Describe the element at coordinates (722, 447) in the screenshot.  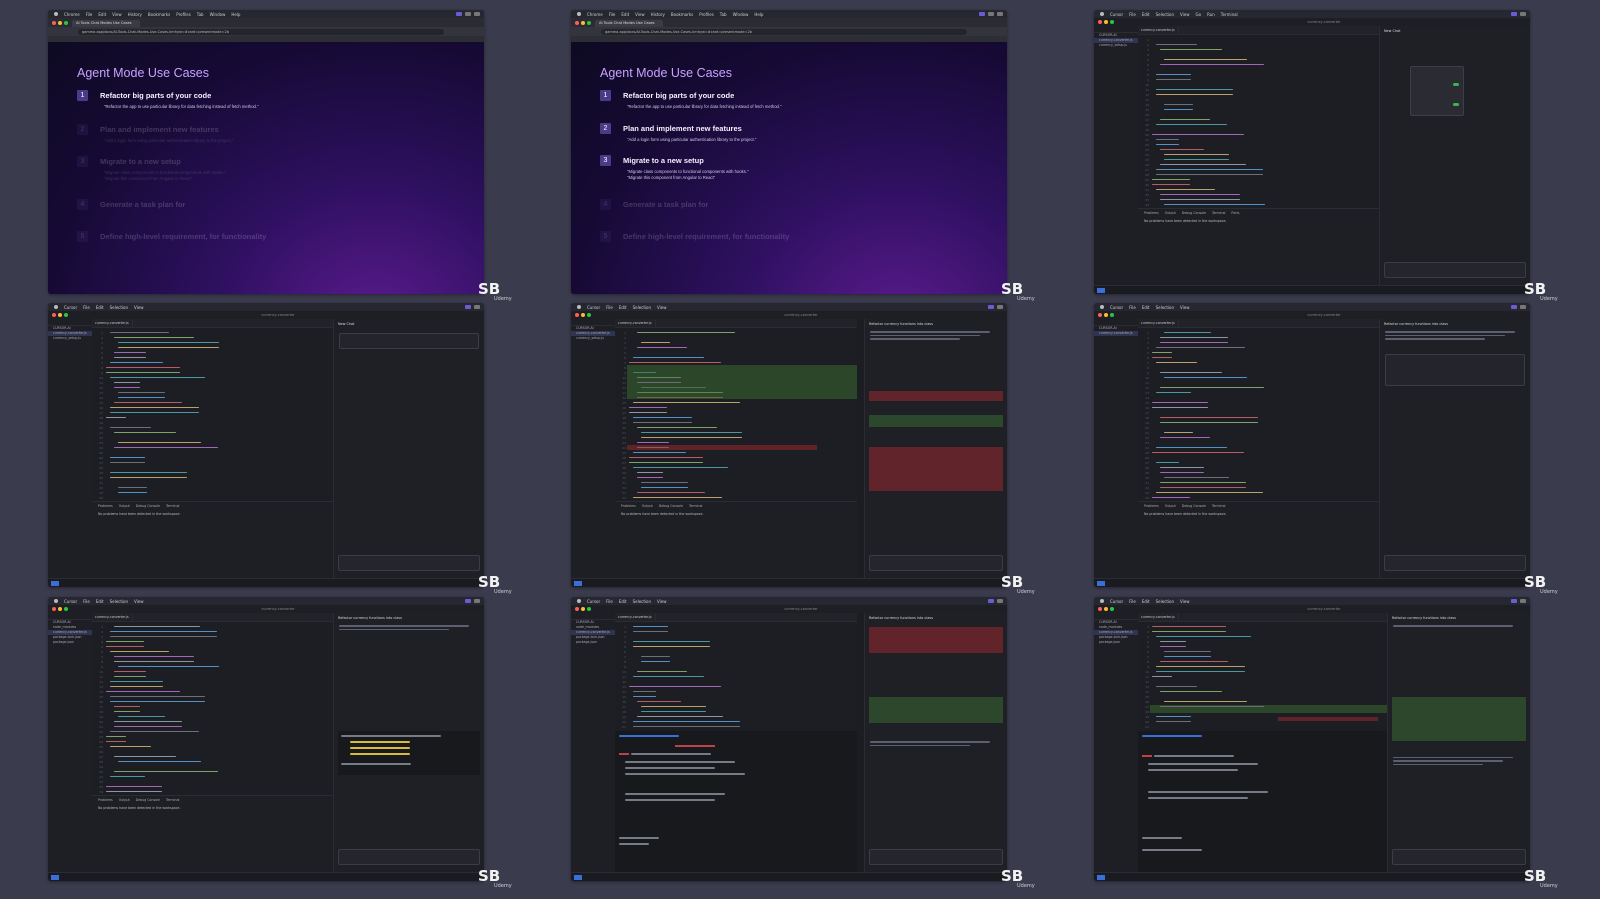
I see `diff-removed` at that location.